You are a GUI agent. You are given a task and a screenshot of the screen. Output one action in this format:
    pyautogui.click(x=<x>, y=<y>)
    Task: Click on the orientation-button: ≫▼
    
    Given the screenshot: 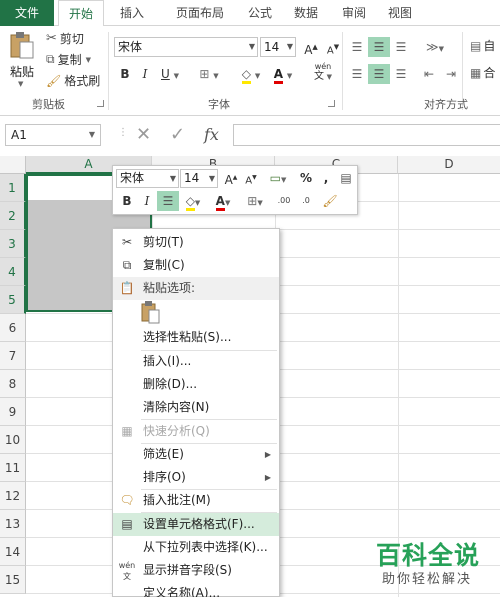 What is the action you would take?
    pyautogui.click(x=435, y=47)
    